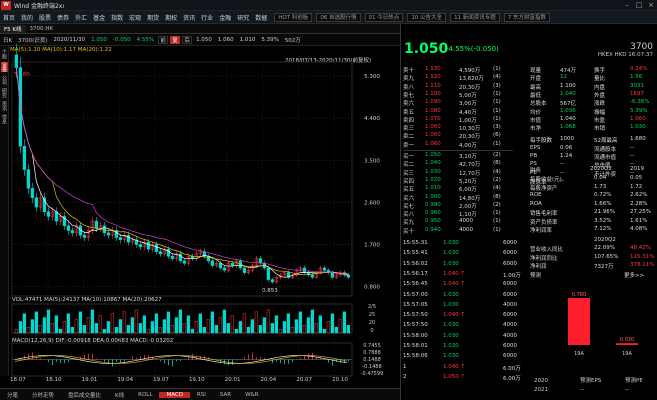 This screenshot has height=400, width=657. What do you see at coordinates (544, 214) in the screenshot?
I see `fin-row-key: 销售毛利率` at bounding box center [544, 214].